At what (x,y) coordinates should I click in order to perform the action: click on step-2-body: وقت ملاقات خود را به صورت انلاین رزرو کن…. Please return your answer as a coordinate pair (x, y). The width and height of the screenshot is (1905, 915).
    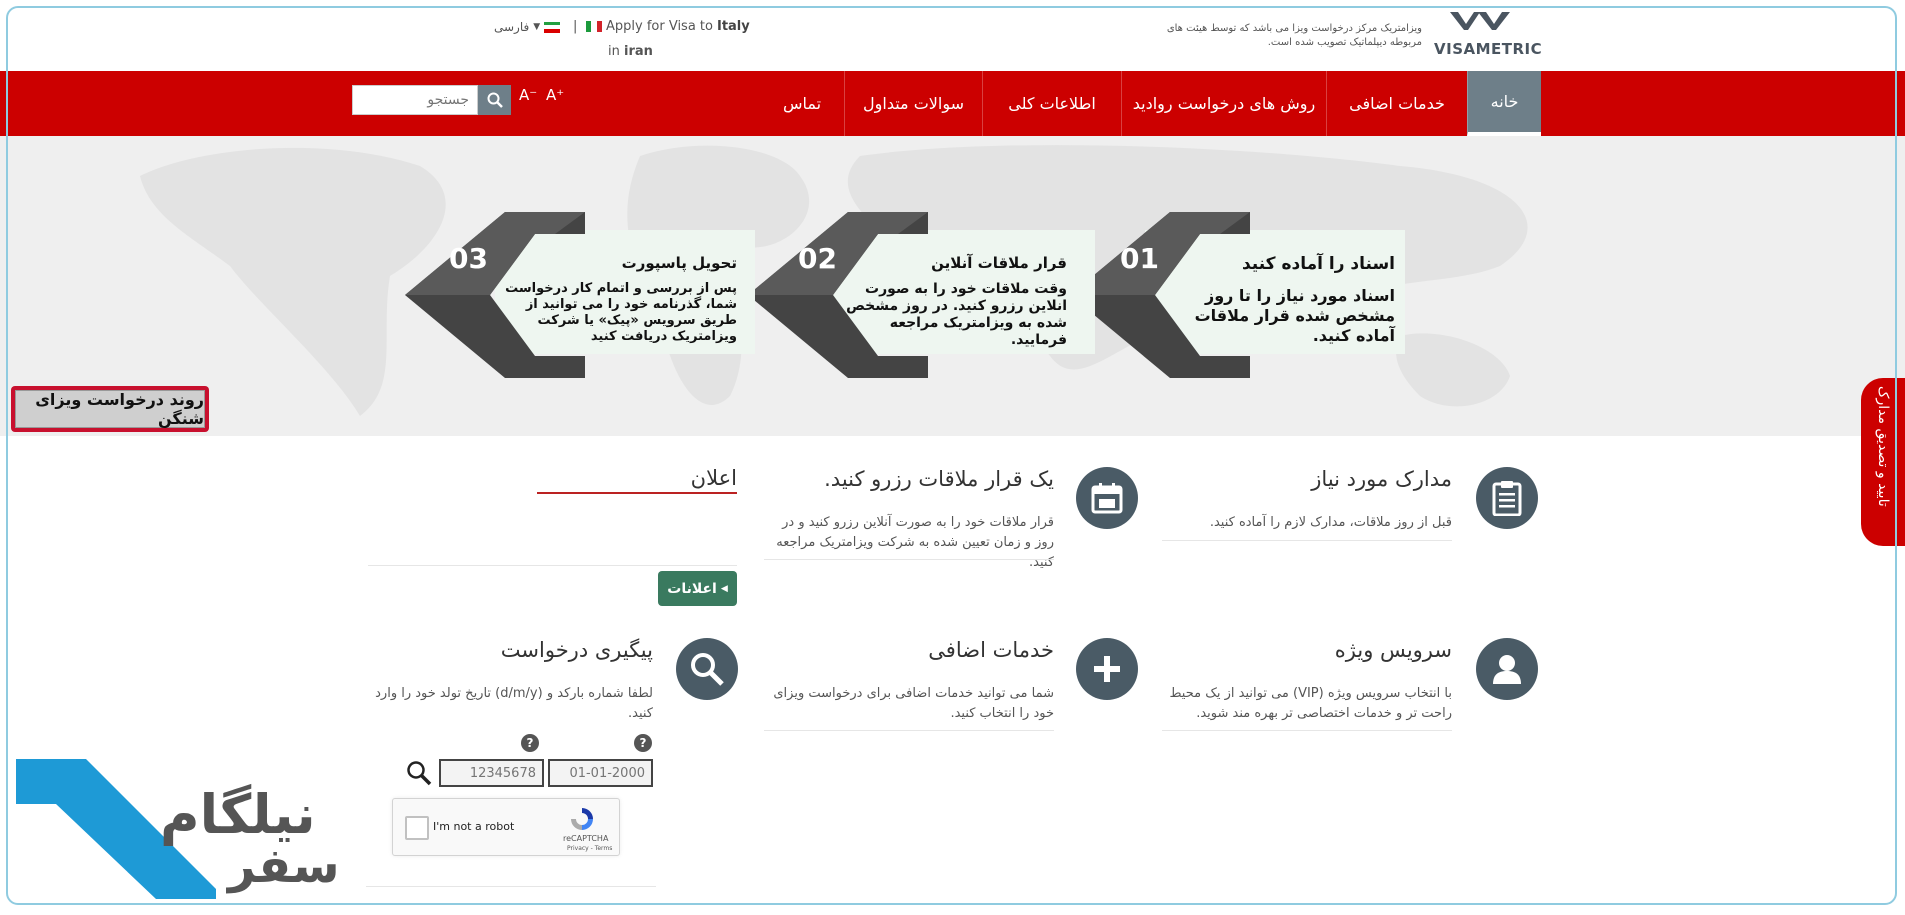
    Looking at the image, I should click on (956, 314).